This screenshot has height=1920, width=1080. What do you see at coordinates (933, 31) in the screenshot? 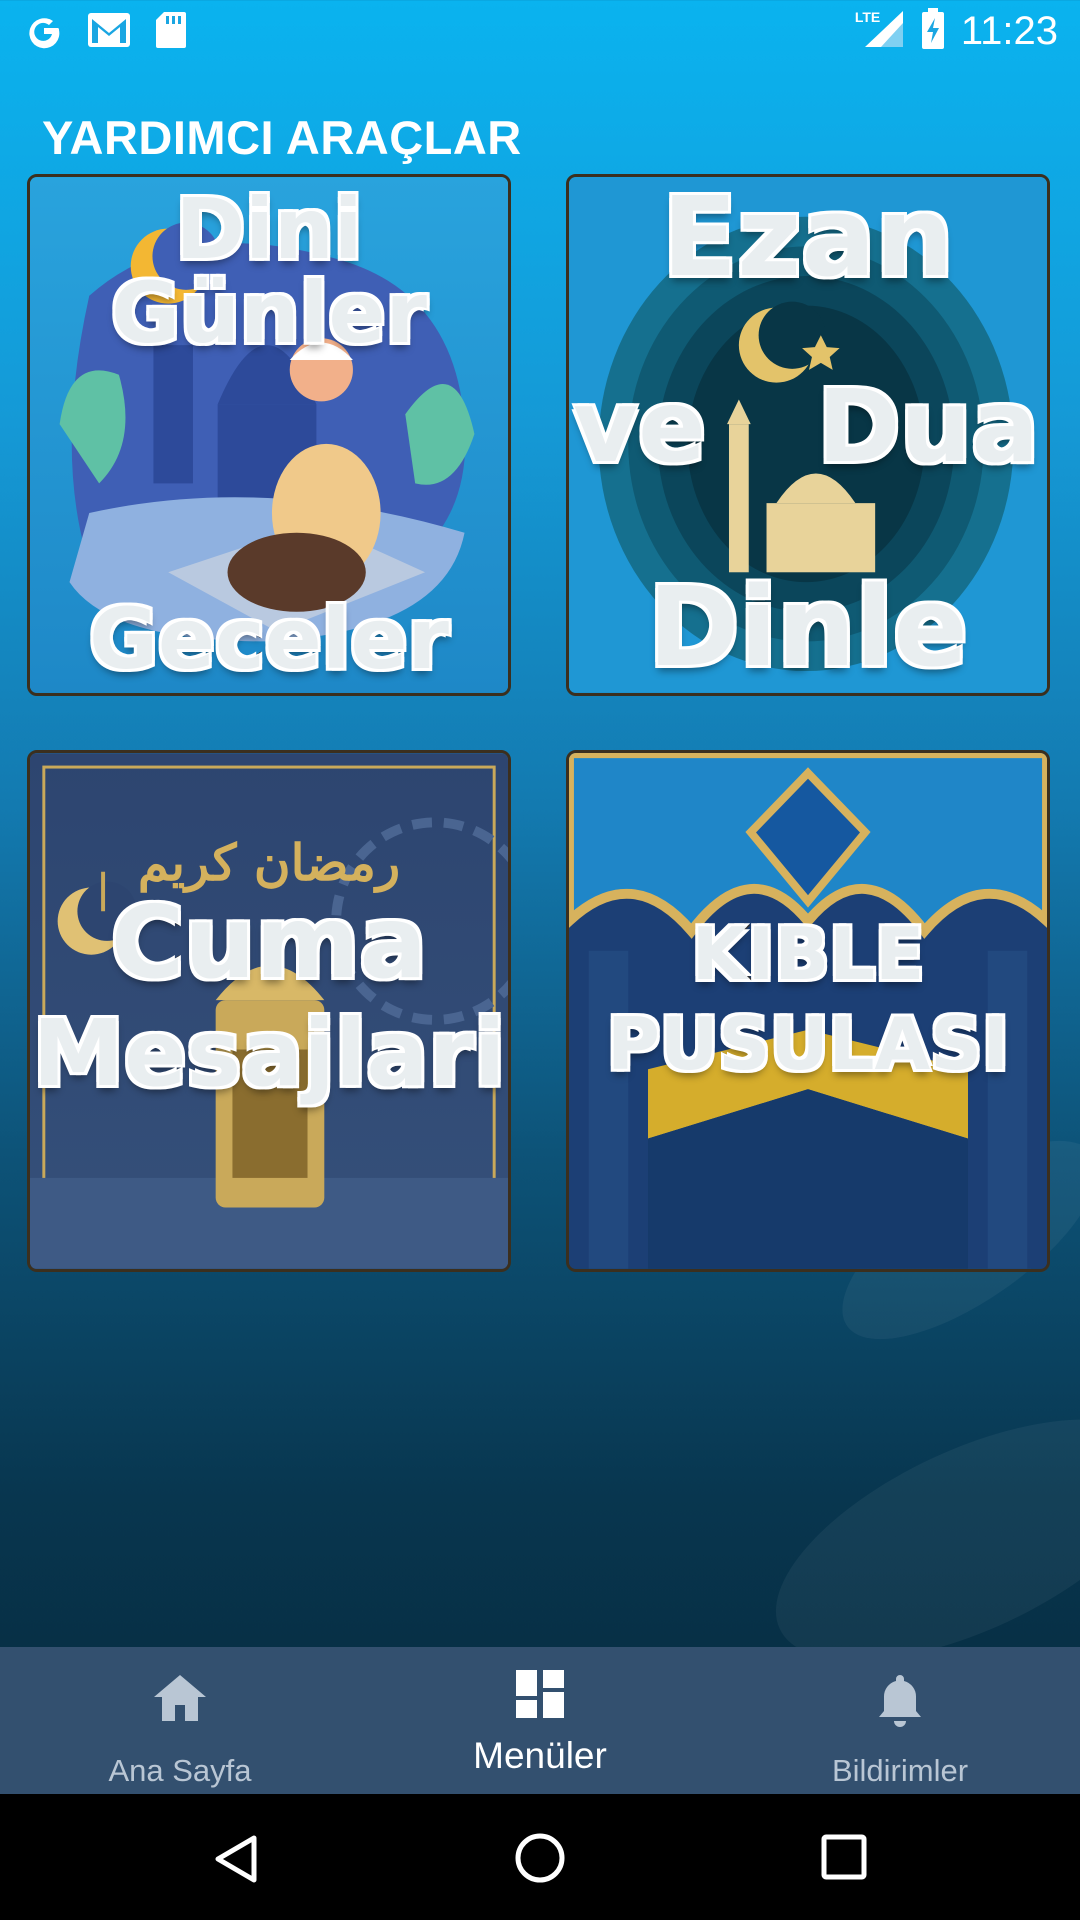
I see `battery-charging-icon` at bounding box center [933, 31].